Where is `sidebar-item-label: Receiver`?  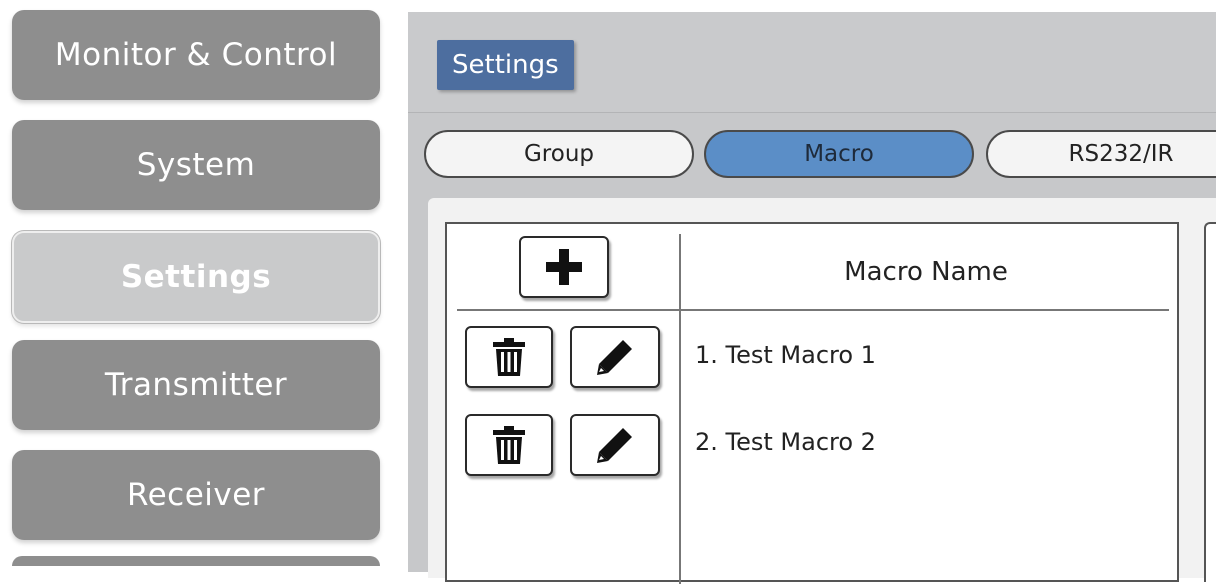
sidebar-item-label: Receiver is located at coordinates (196, 495).